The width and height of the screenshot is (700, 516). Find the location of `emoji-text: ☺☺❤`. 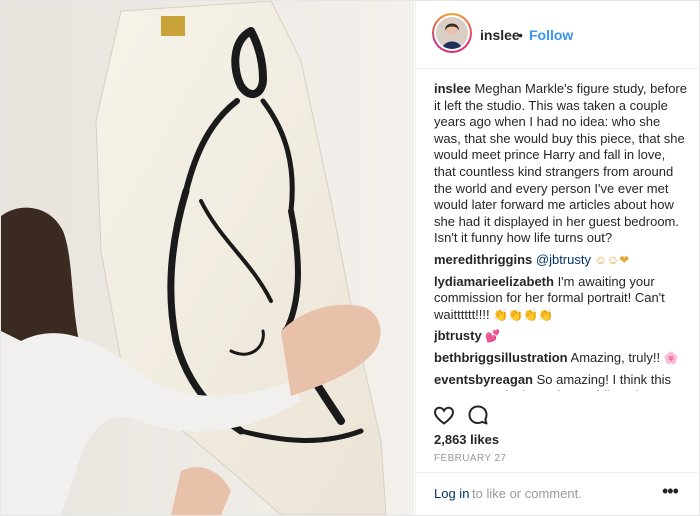

emoji-text: ☺☺❤ is located at coordinates (612, 259).